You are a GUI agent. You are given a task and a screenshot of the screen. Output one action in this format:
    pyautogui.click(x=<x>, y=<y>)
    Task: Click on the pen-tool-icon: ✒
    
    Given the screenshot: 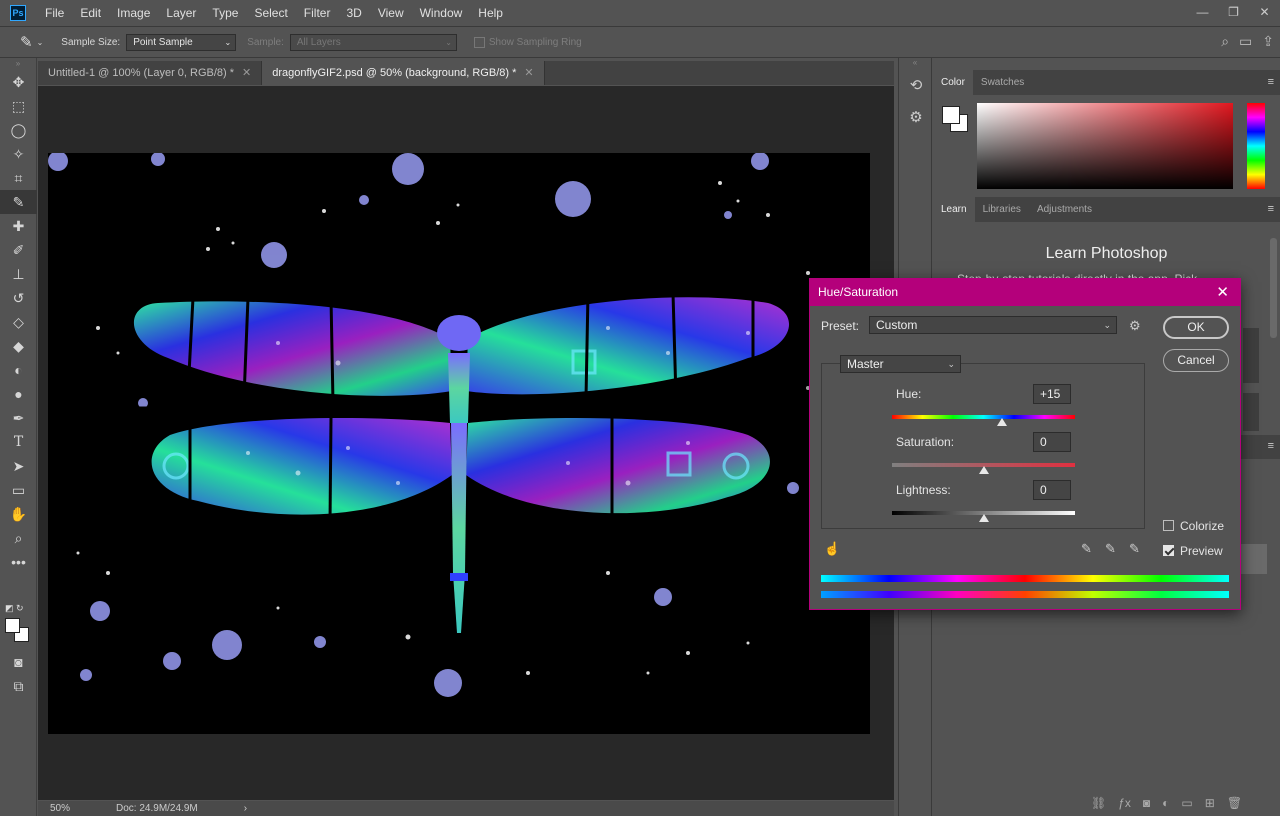 What is the action you would take?
    pyautogui.click(x=18, y=418)
    